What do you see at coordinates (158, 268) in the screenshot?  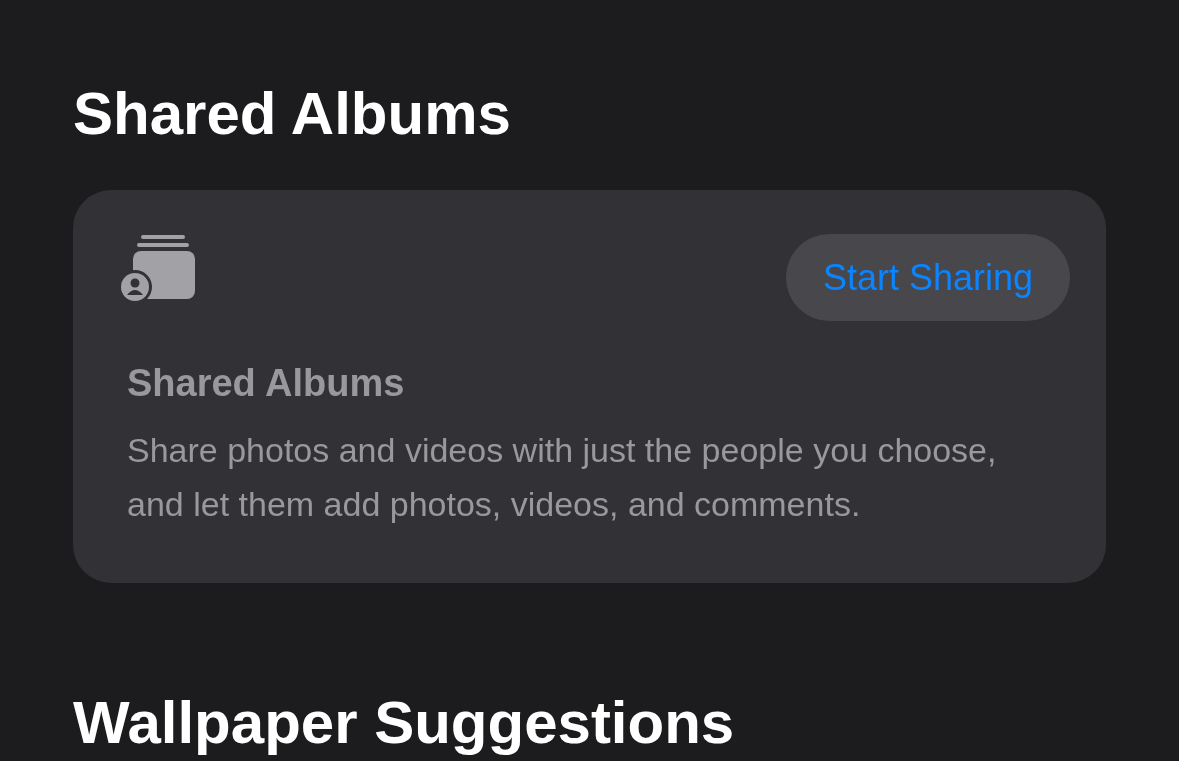 I see `shared-albums-icon` at bounding box center [158, 268].